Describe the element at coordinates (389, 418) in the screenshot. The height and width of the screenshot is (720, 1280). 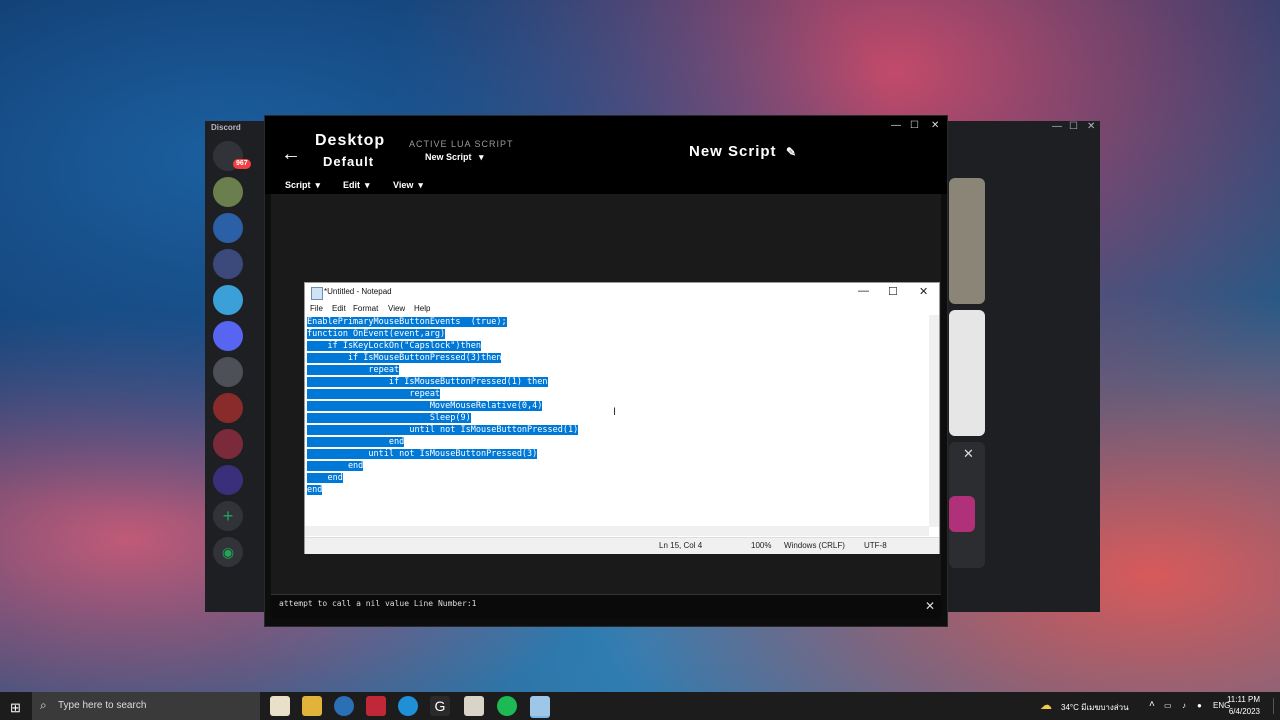
I see `code-line: Sleep(9)` at that location.